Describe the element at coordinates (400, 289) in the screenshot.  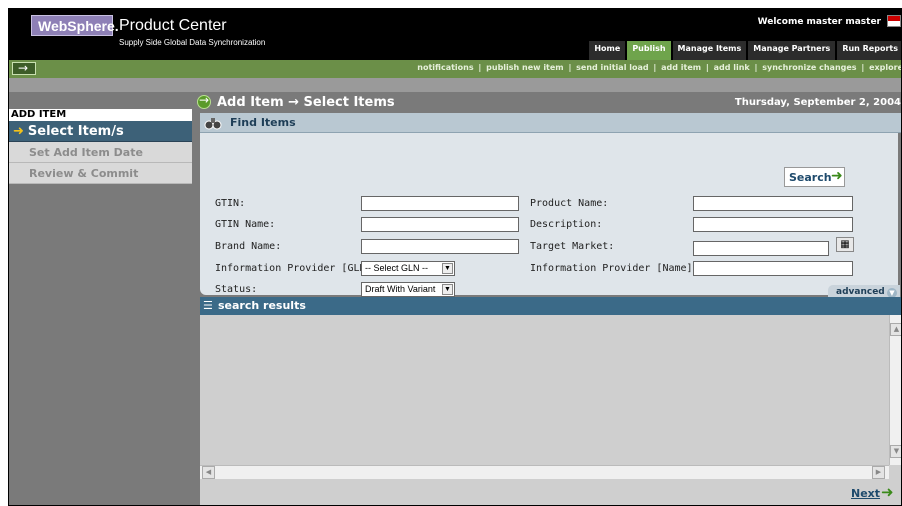
I see `status-value: Draft With Variant` at that location.